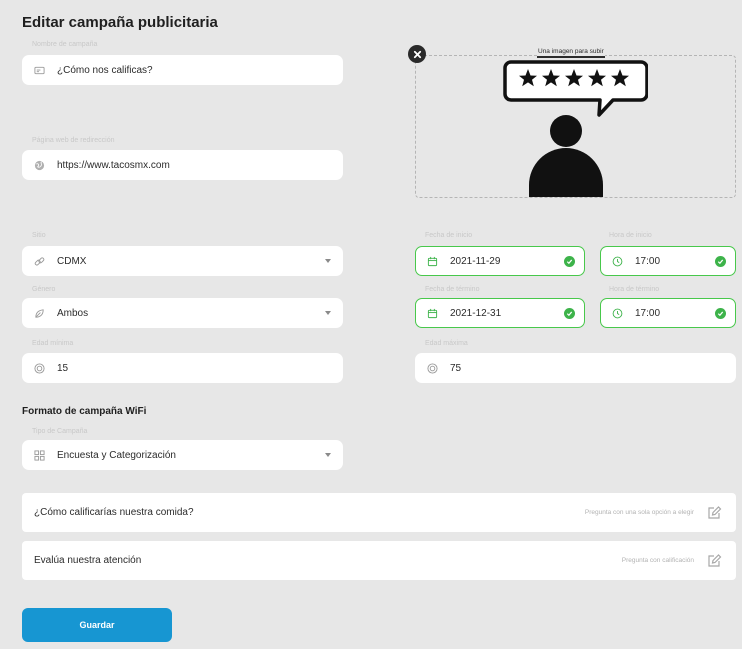 This screenshot has width=742, height=649. Describe the element at coordinates (639, 512) in the screenshot. I see `question-type: Pregunta con una sola opción a elegir` at that location.